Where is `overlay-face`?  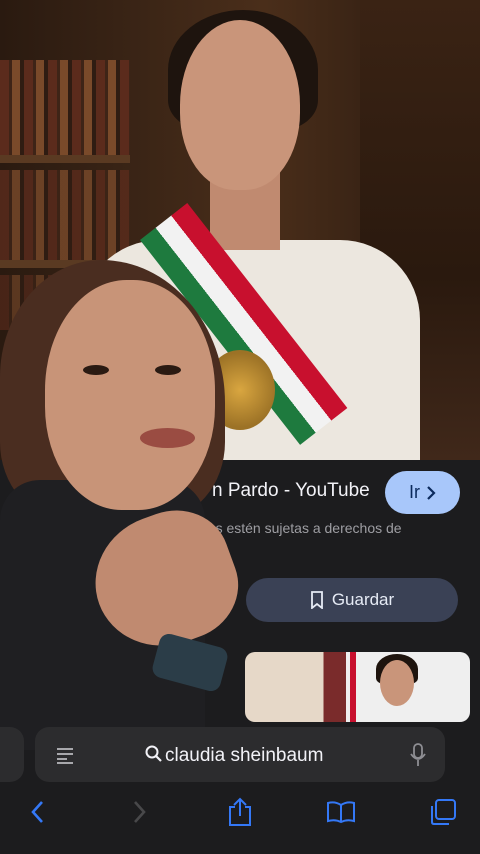
overlay-face is located at coordinates (130, 395).